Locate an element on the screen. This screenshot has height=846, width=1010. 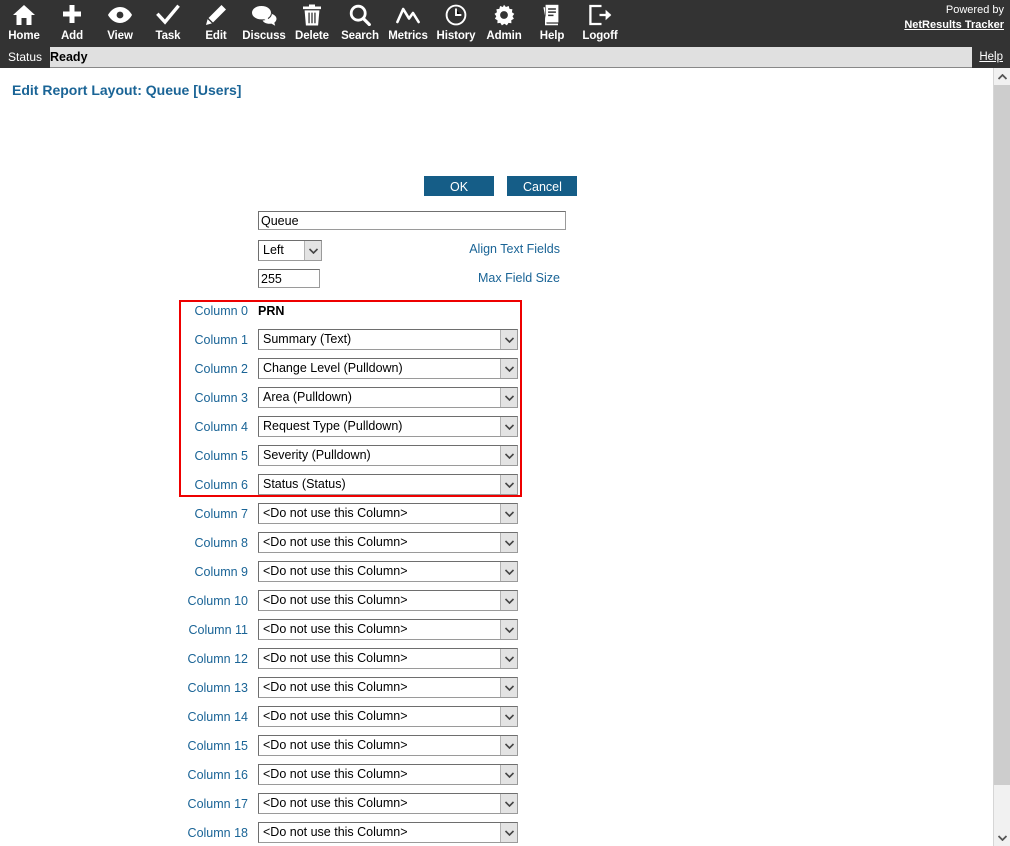
column-label-4: Column 4 is located at coordinates (221, 427).